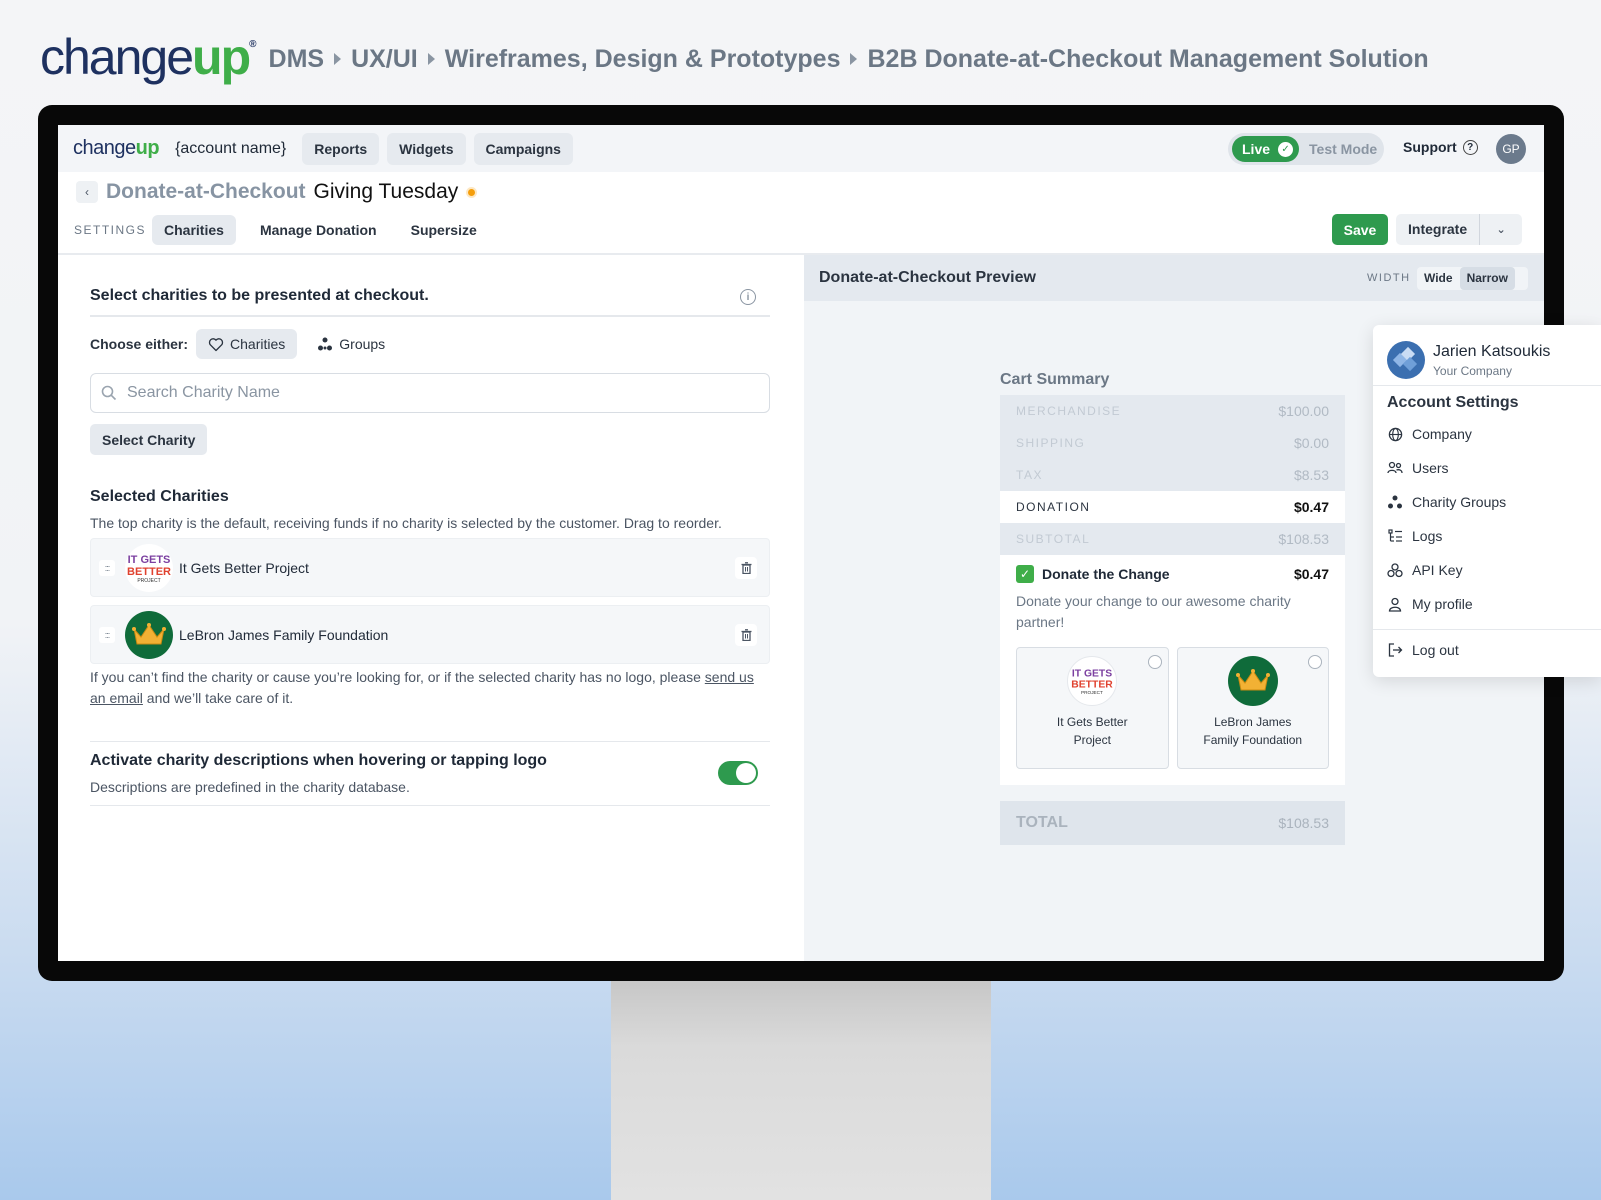  Describe the element at coordinates (1055, 379) in the screenshot. I see `cart-summary-title: Cart Summary` at that location.